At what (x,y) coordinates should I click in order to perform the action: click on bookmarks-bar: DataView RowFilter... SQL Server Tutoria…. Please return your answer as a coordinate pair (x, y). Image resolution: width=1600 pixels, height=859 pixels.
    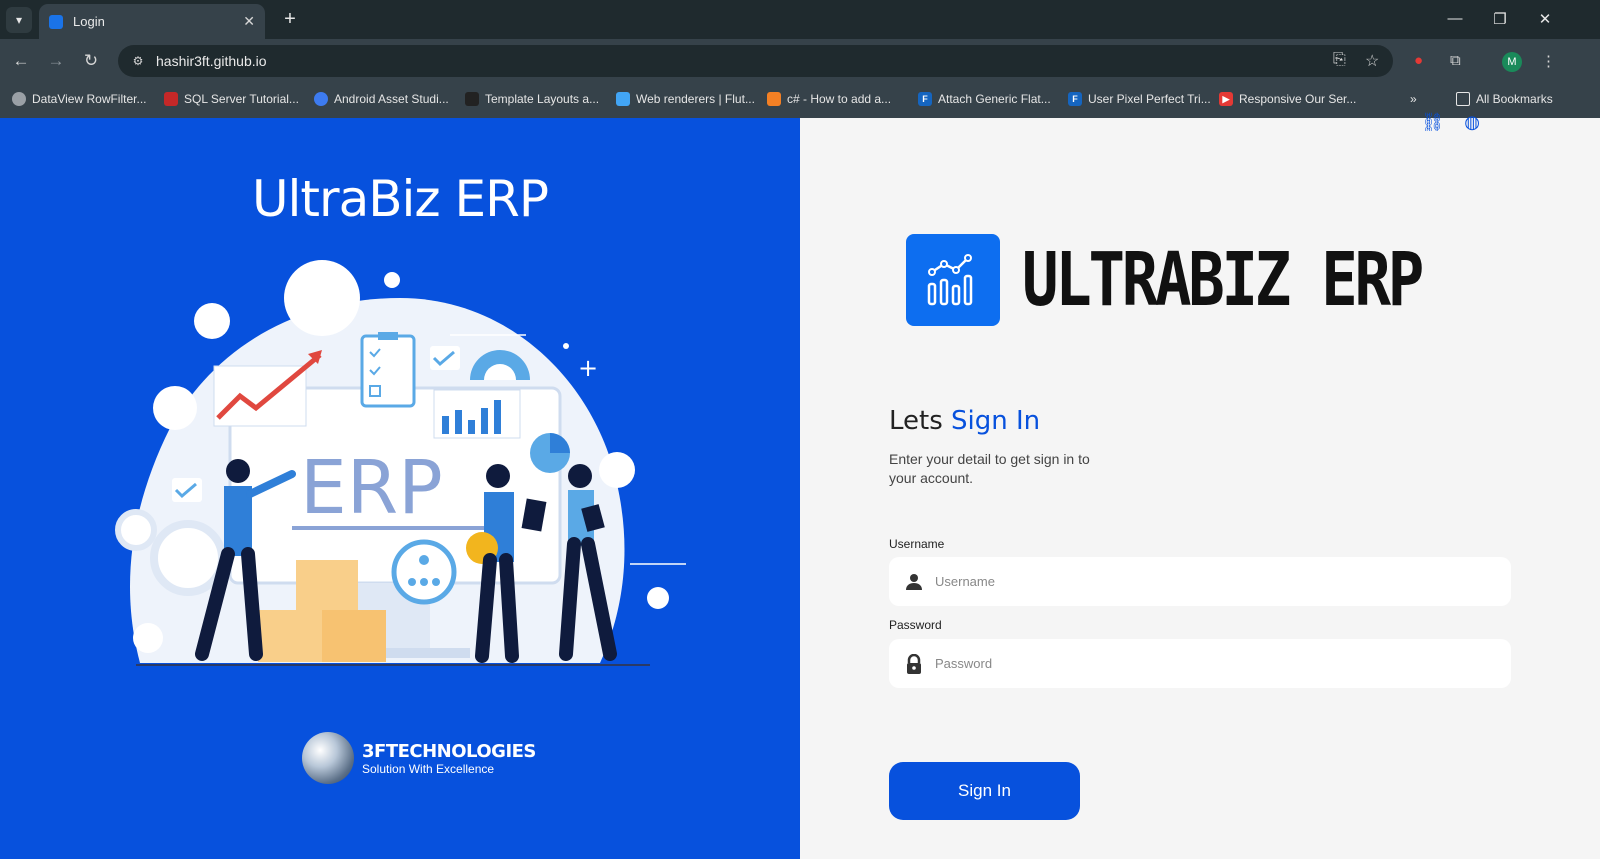
    Looking at the image, I should click on (800, 100).